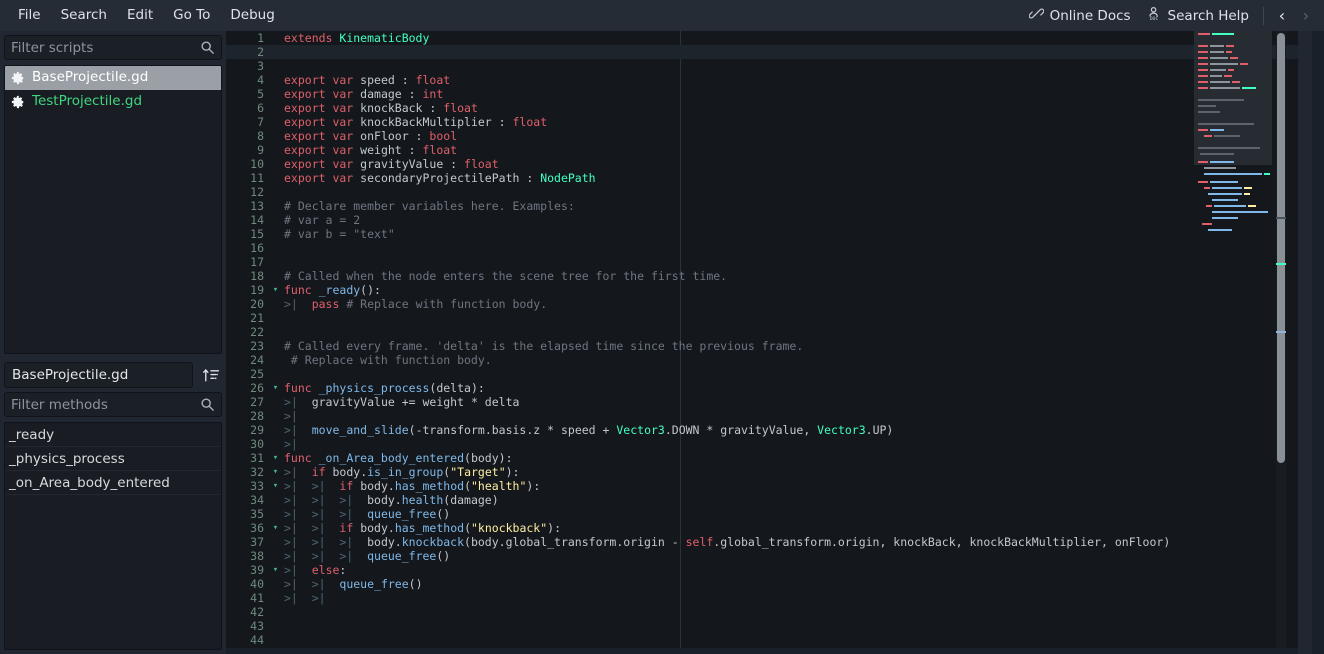  I want to click on code-line: 3, so click(762, 66).